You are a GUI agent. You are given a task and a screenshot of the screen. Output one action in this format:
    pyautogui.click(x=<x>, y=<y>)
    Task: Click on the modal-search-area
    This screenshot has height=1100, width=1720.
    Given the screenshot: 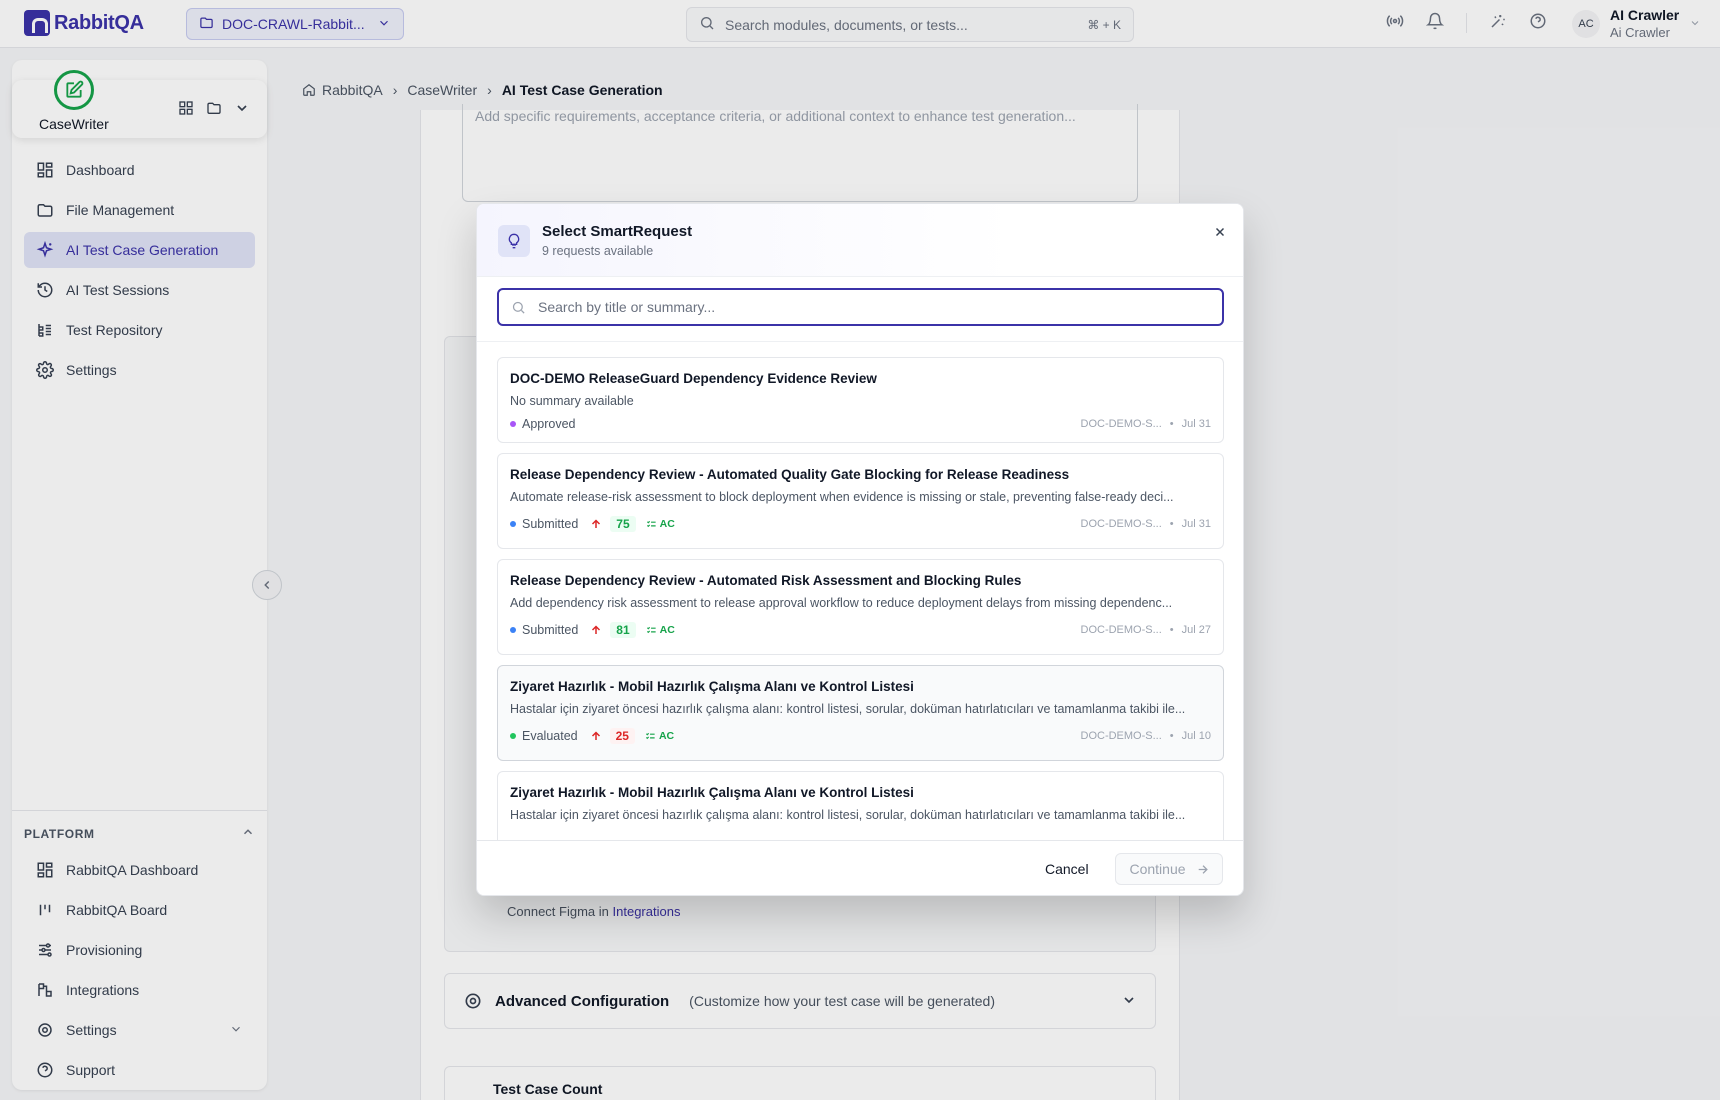 What is the action you would take?
    pyautogui.click(x=860, y=309)
    